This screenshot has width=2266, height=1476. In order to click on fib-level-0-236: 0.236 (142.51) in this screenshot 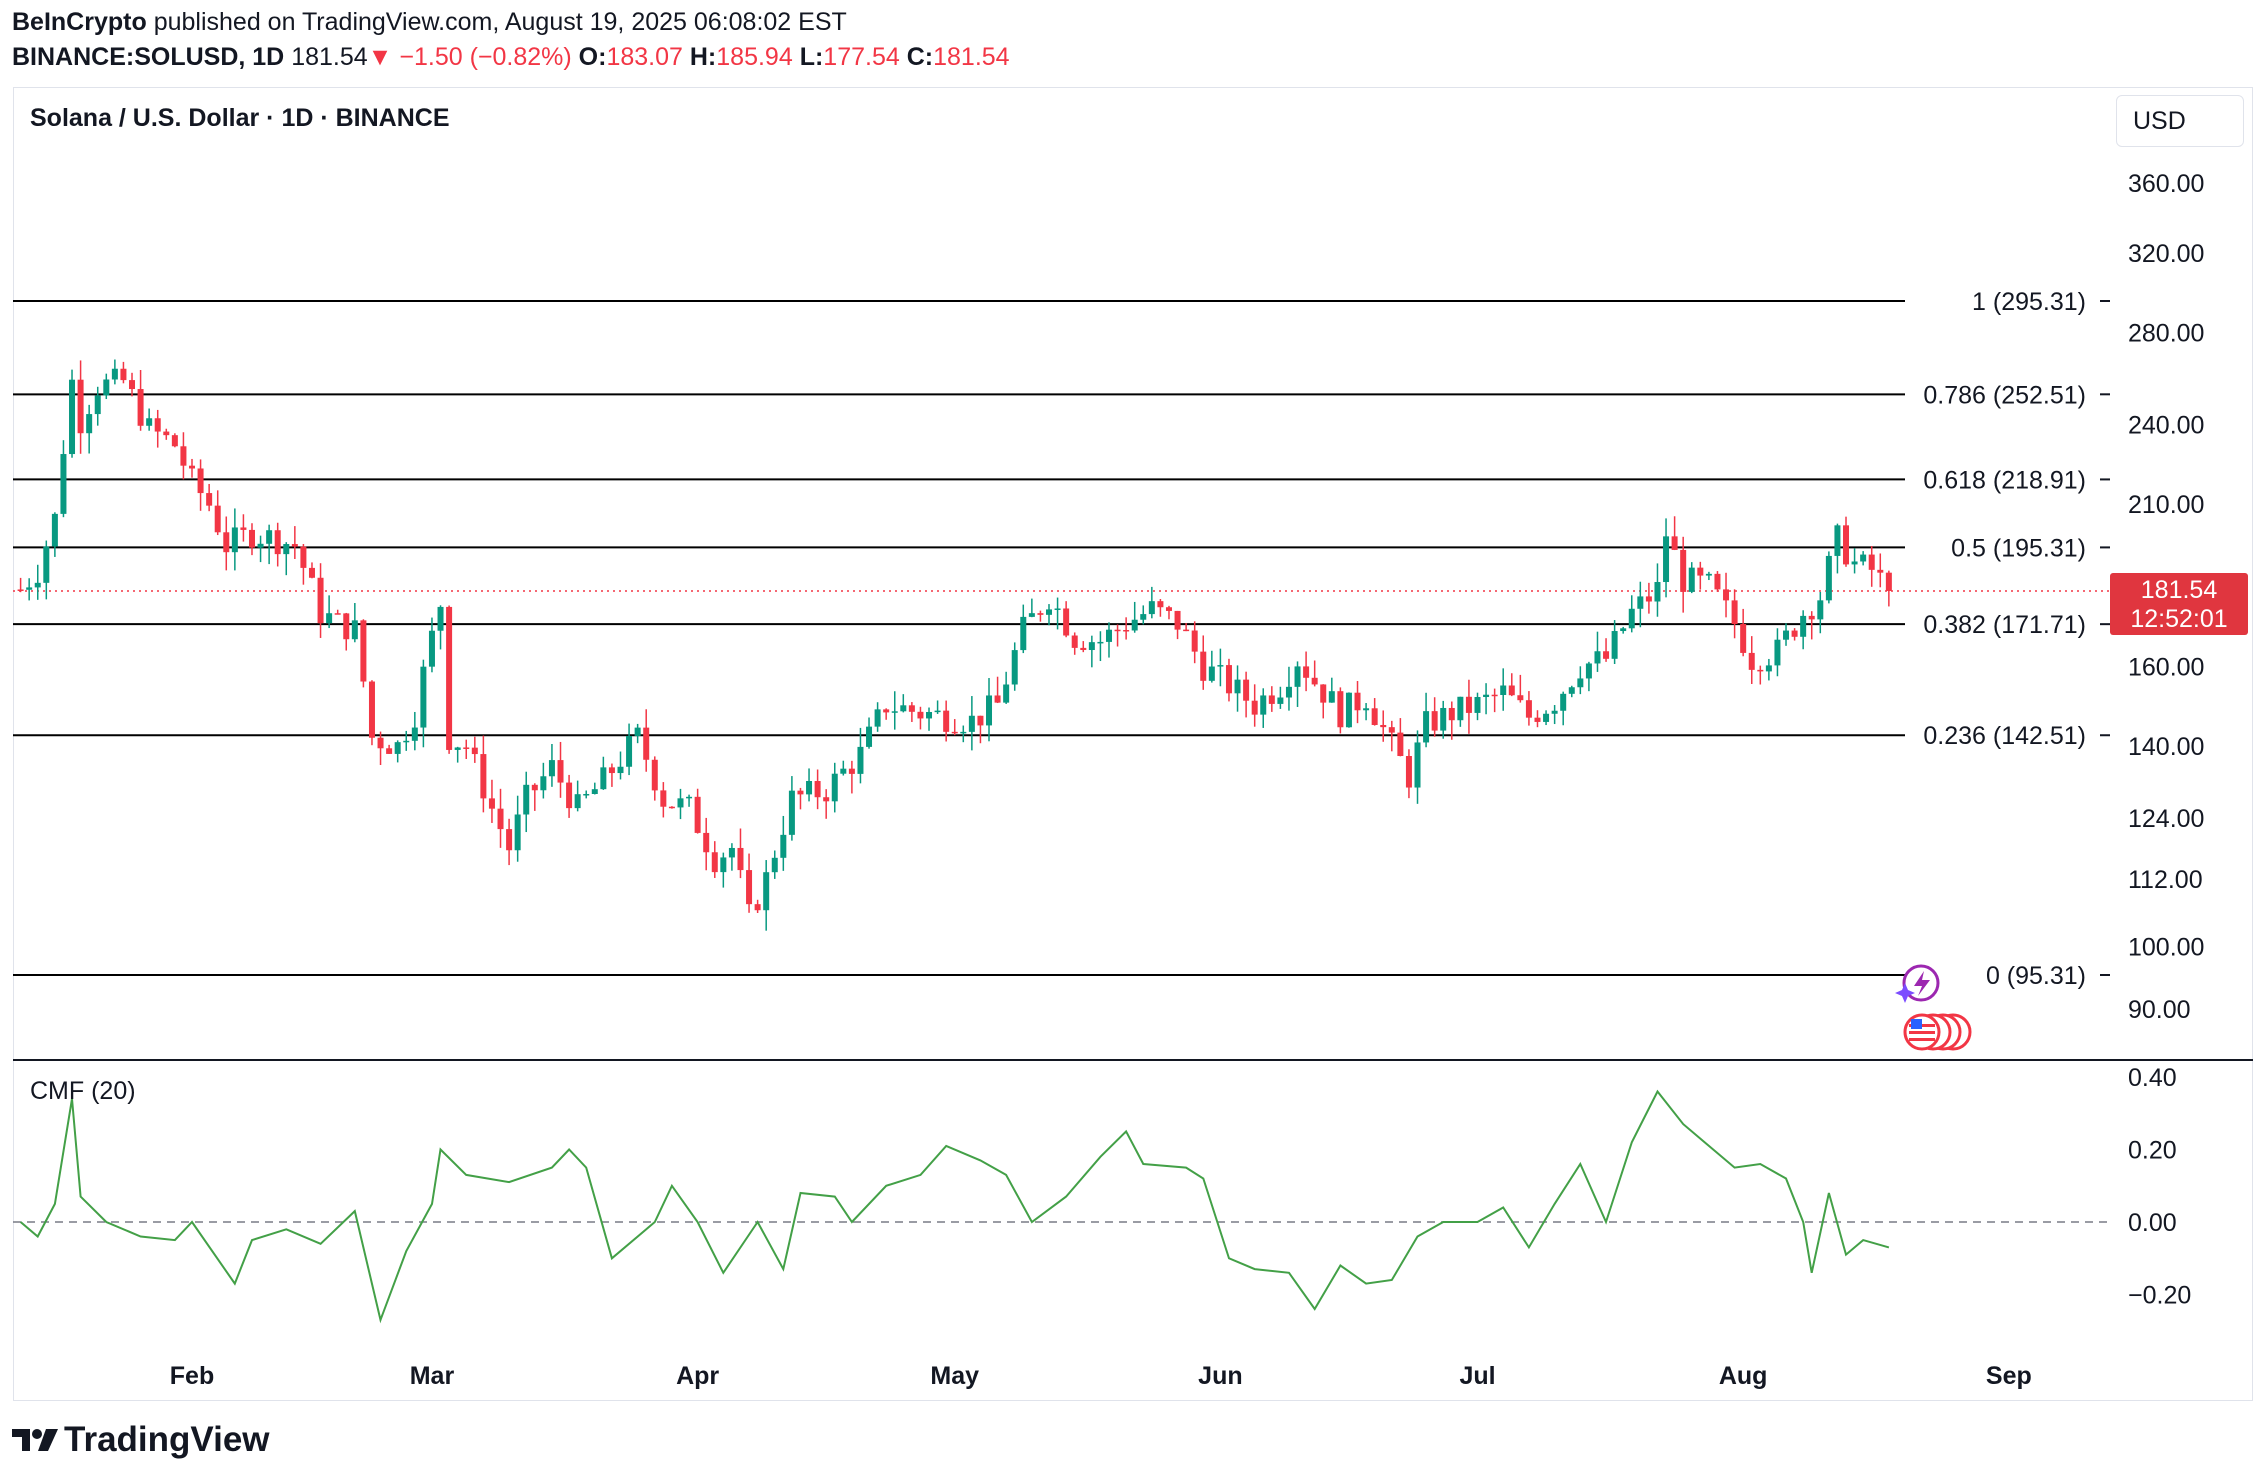, I will do `click(1061, 736)`.